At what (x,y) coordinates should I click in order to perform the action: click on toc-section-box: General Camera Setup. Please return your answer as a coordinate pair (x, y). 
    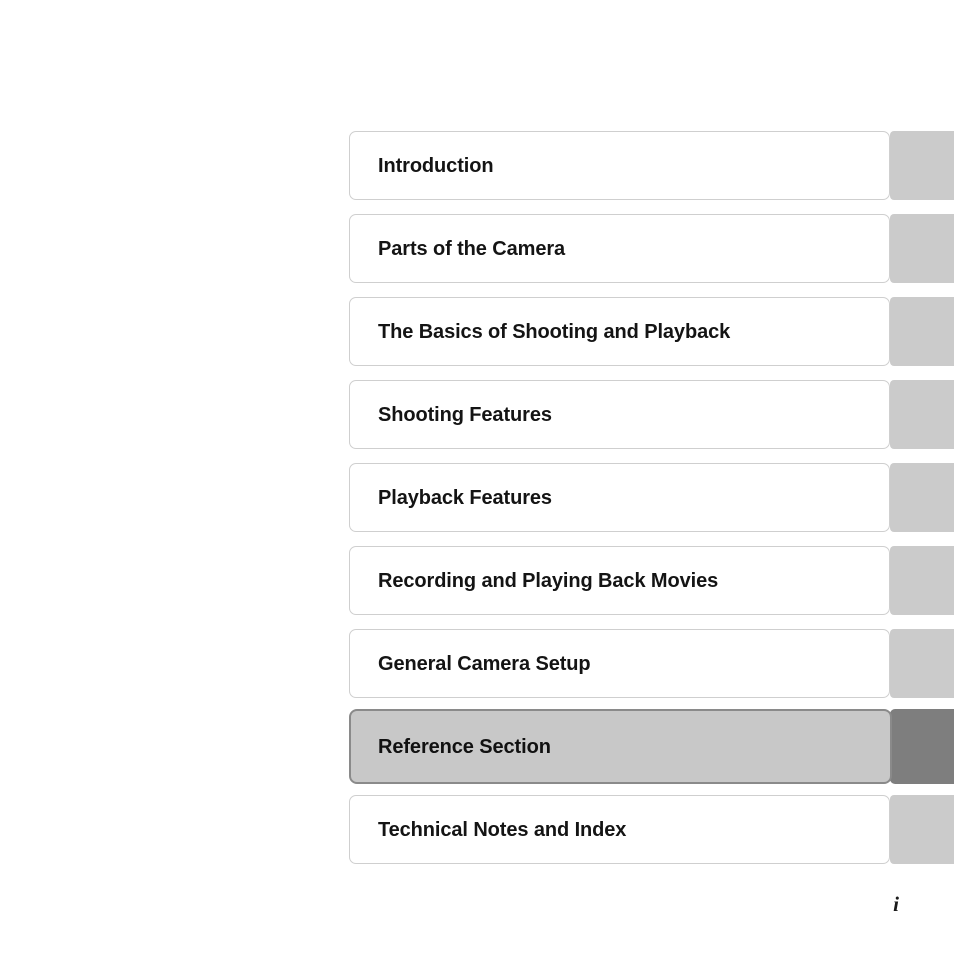
    Looking at the image, I should click on (619, 663).